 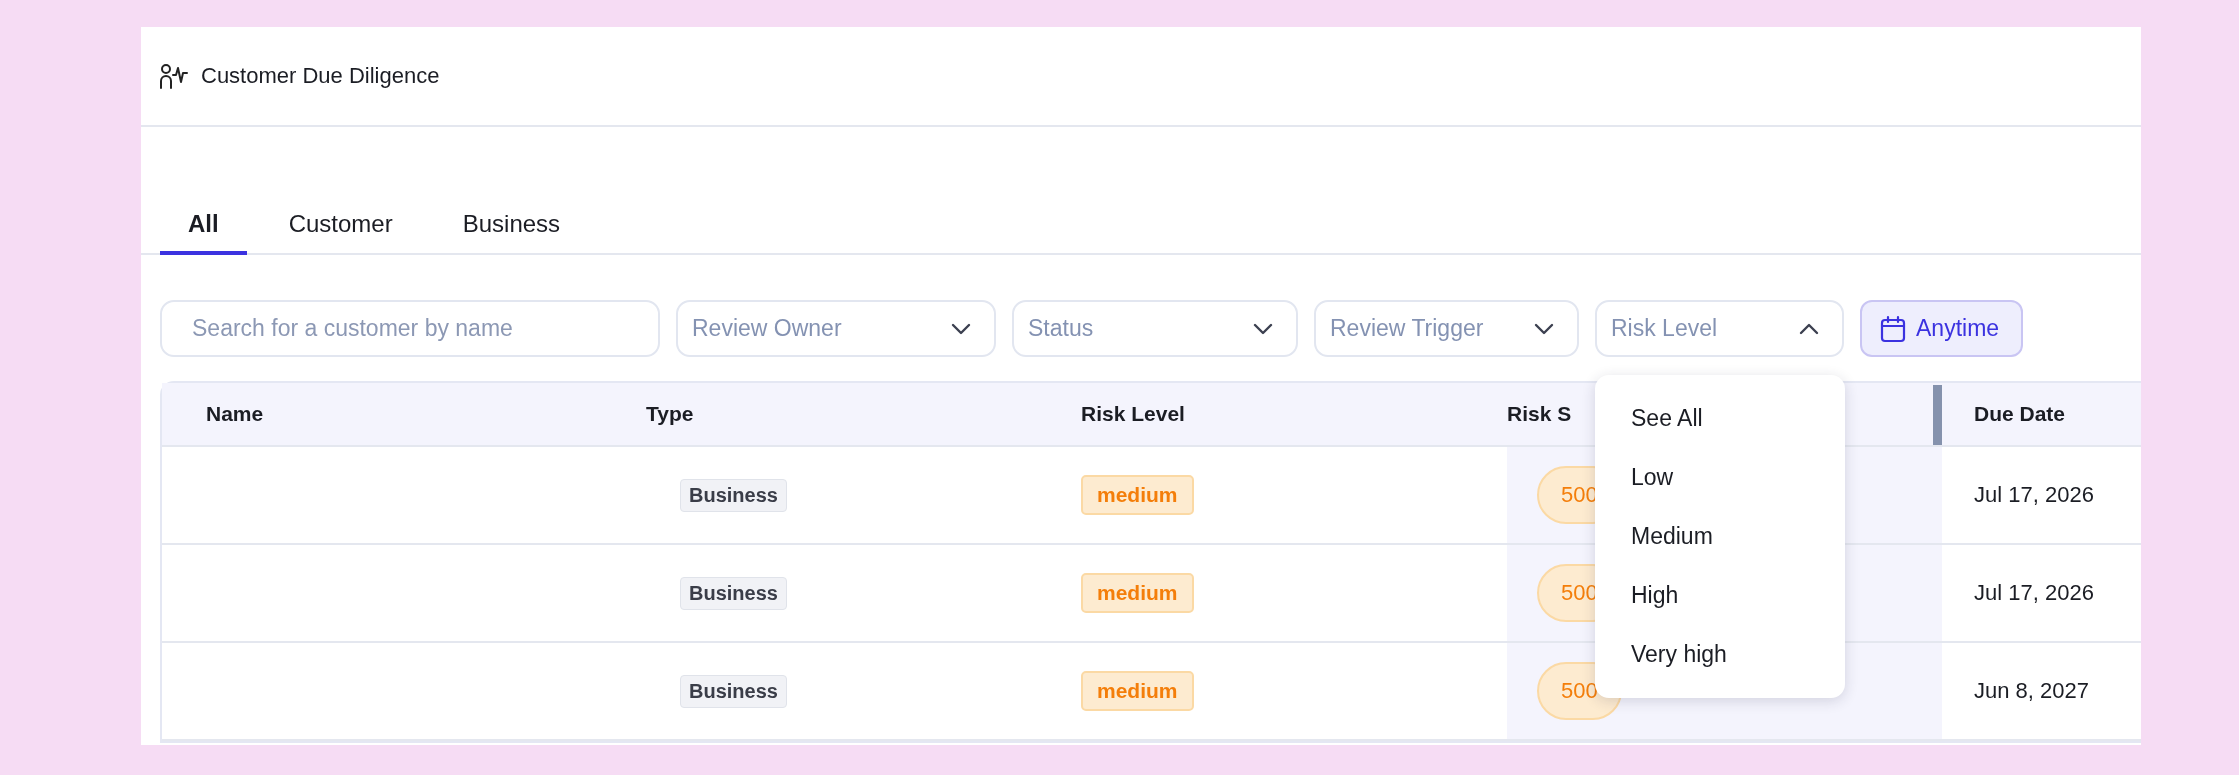 I want to click on tab: All, so click(x=203, y=226).